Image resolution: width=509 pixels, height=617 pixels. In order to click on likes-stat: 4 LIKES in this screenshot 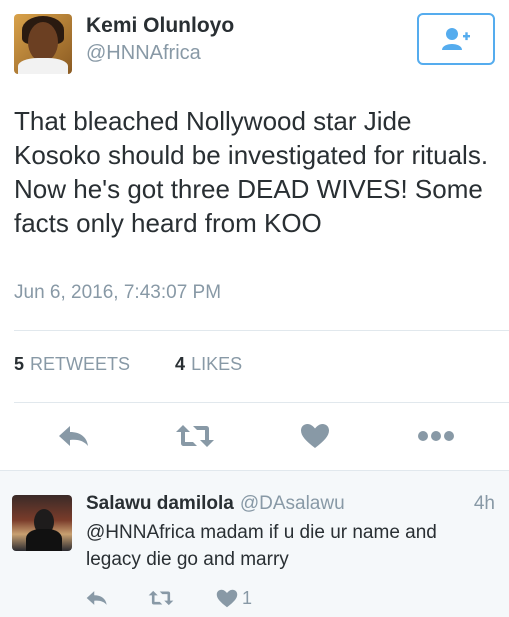, I will do `click(208, 364)`.